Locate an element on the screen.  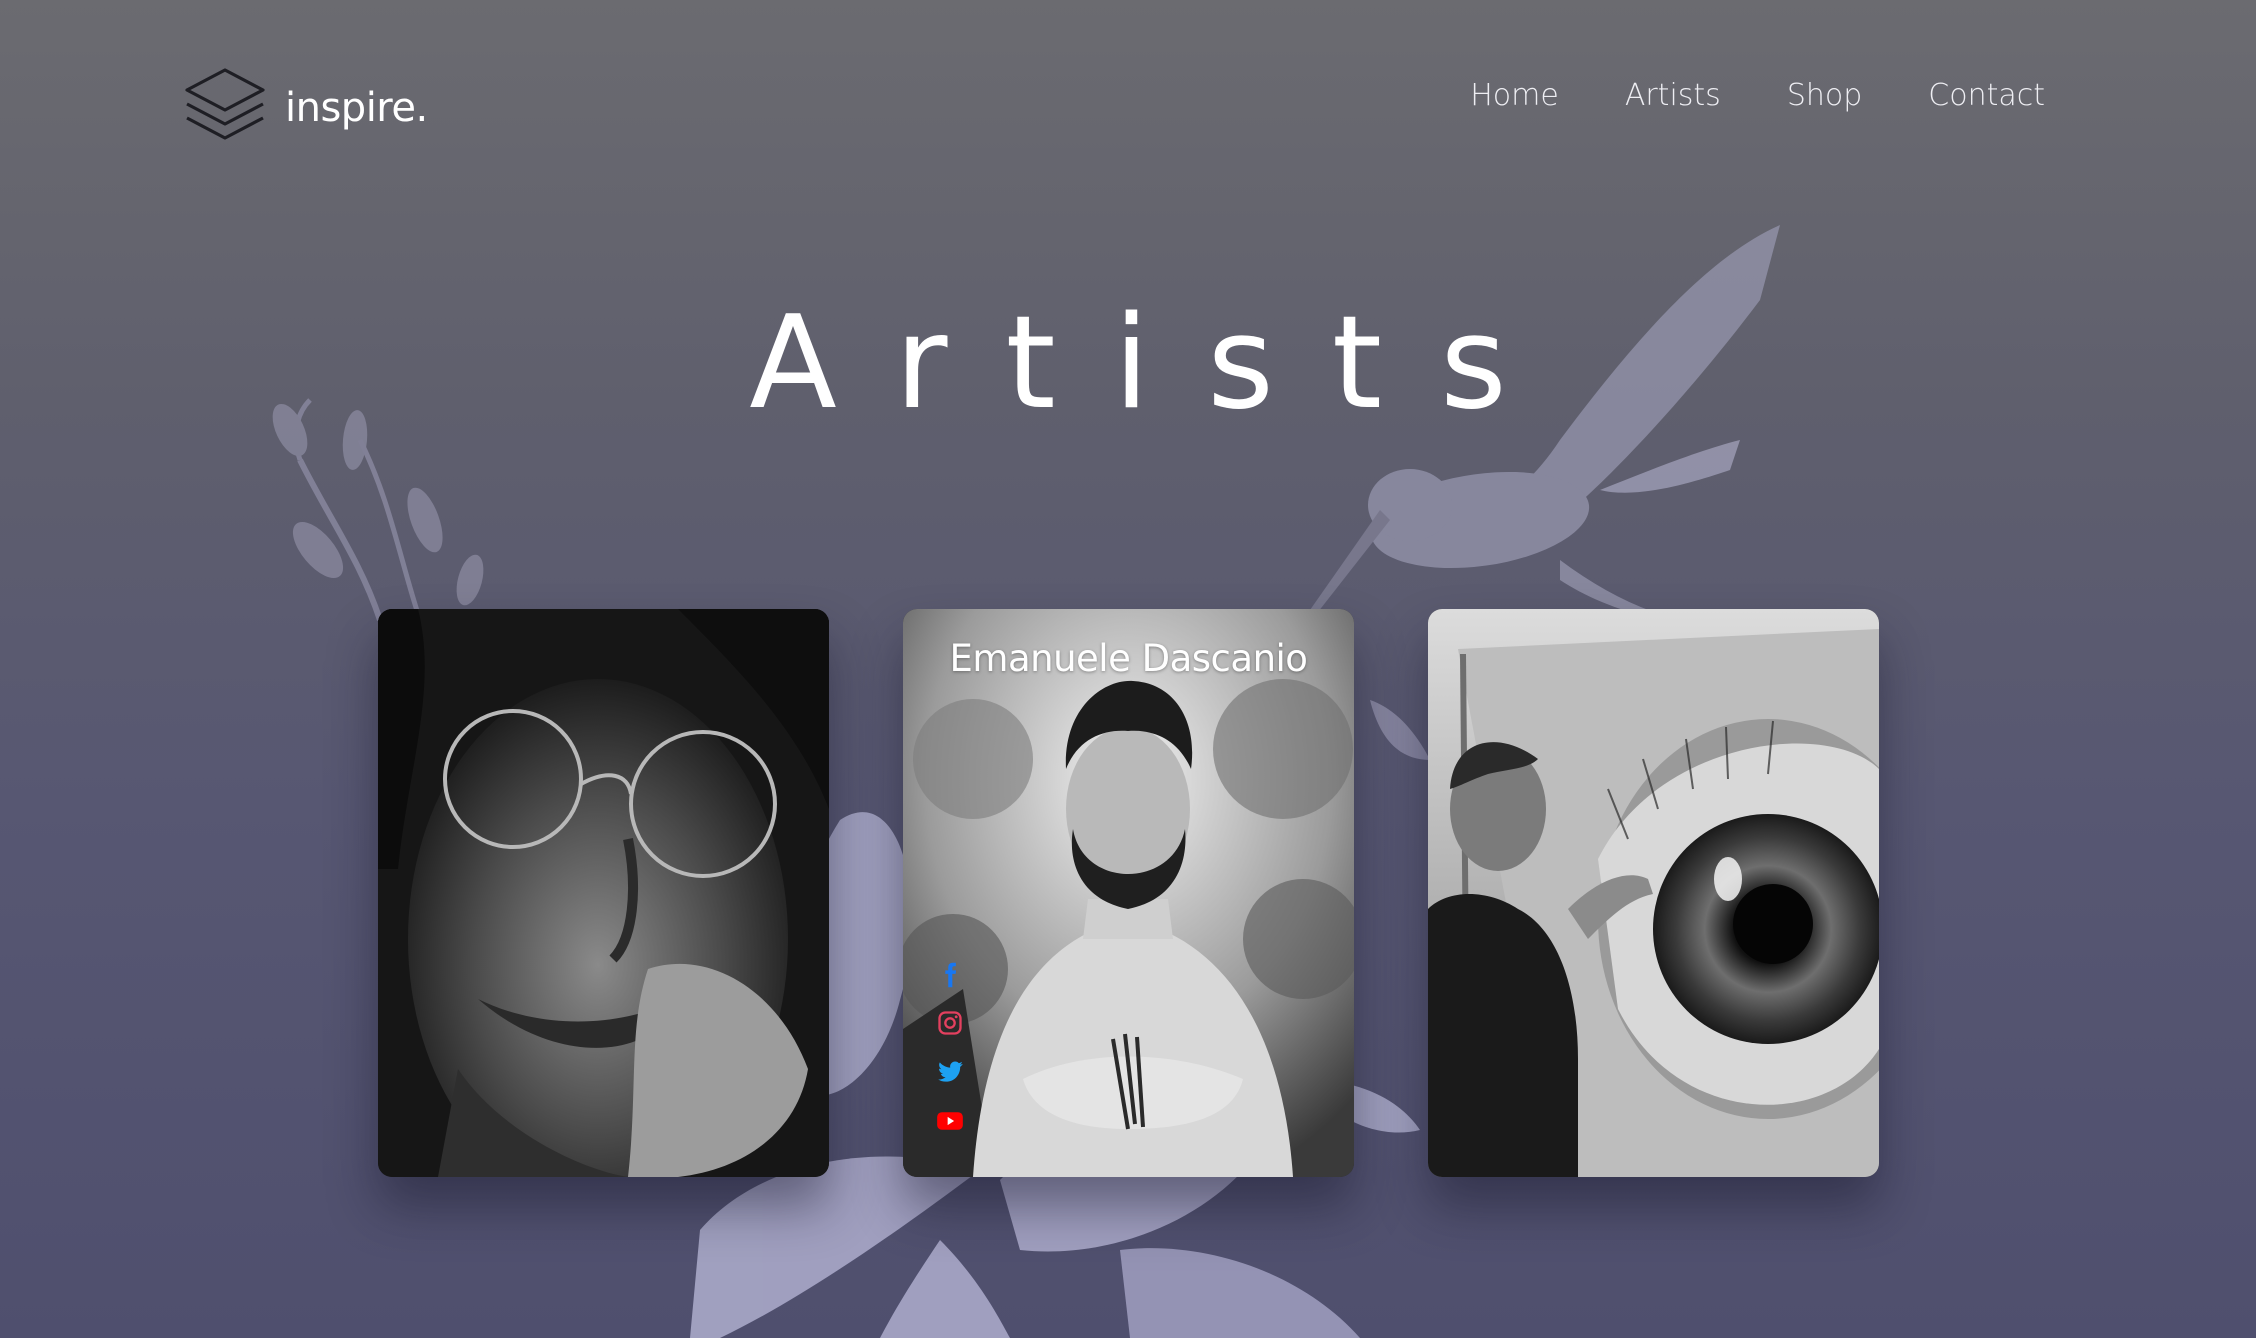
twitter-link is located at coordinates (950, 1072).